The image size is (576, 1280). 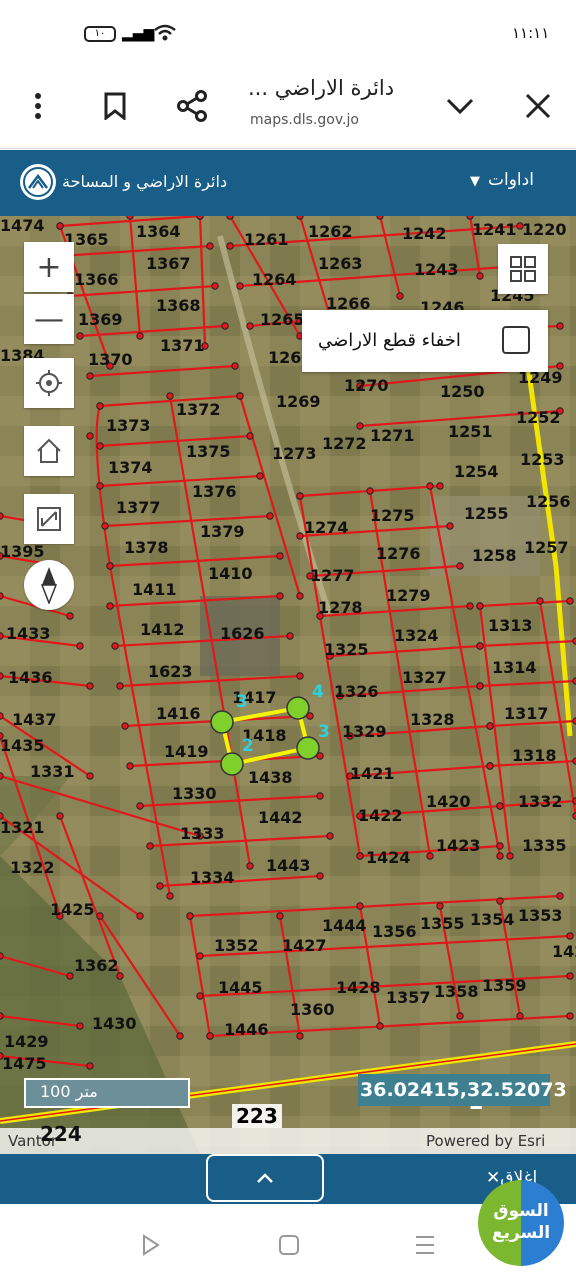 I want to click on parcel-label: 1378, so click(x=146, y=547).